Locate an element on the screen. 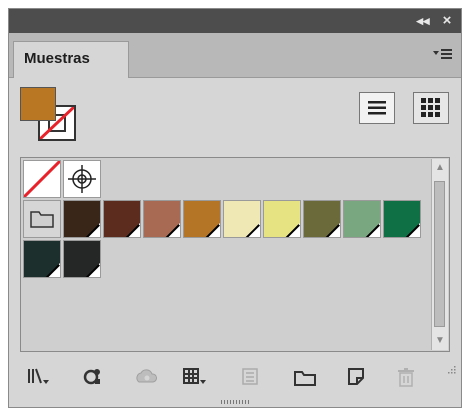  new-swatch-icon is located at coordinates (356, 376).